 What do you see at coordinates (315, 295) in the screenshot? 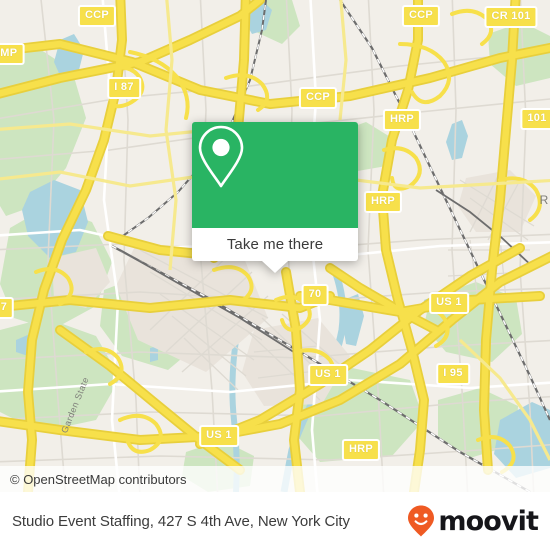
I see `road-shield: 70` at bounding box center [315, 295].